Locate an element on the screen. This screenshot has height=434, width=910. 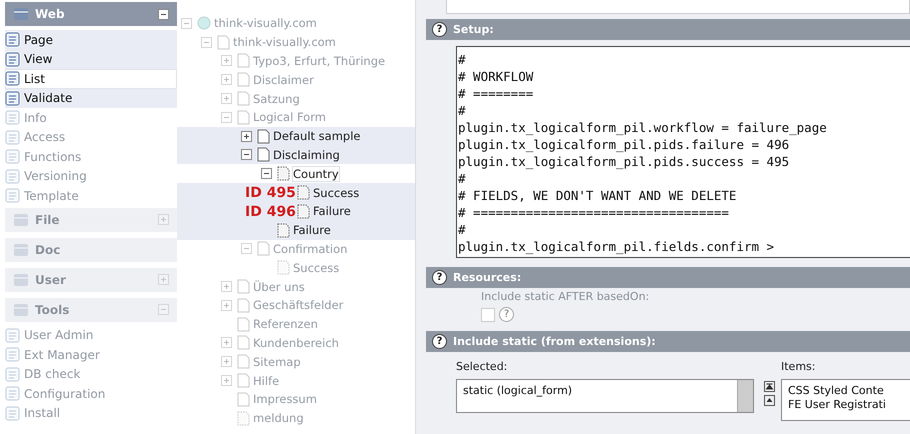
module-item: Validate is located at coordinates (91, 98).